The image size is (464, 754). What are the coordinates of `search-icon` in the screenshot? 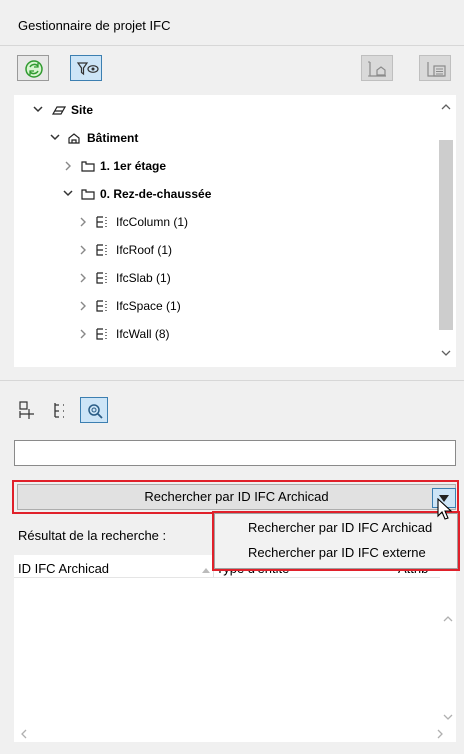 It's located at (95, 411).